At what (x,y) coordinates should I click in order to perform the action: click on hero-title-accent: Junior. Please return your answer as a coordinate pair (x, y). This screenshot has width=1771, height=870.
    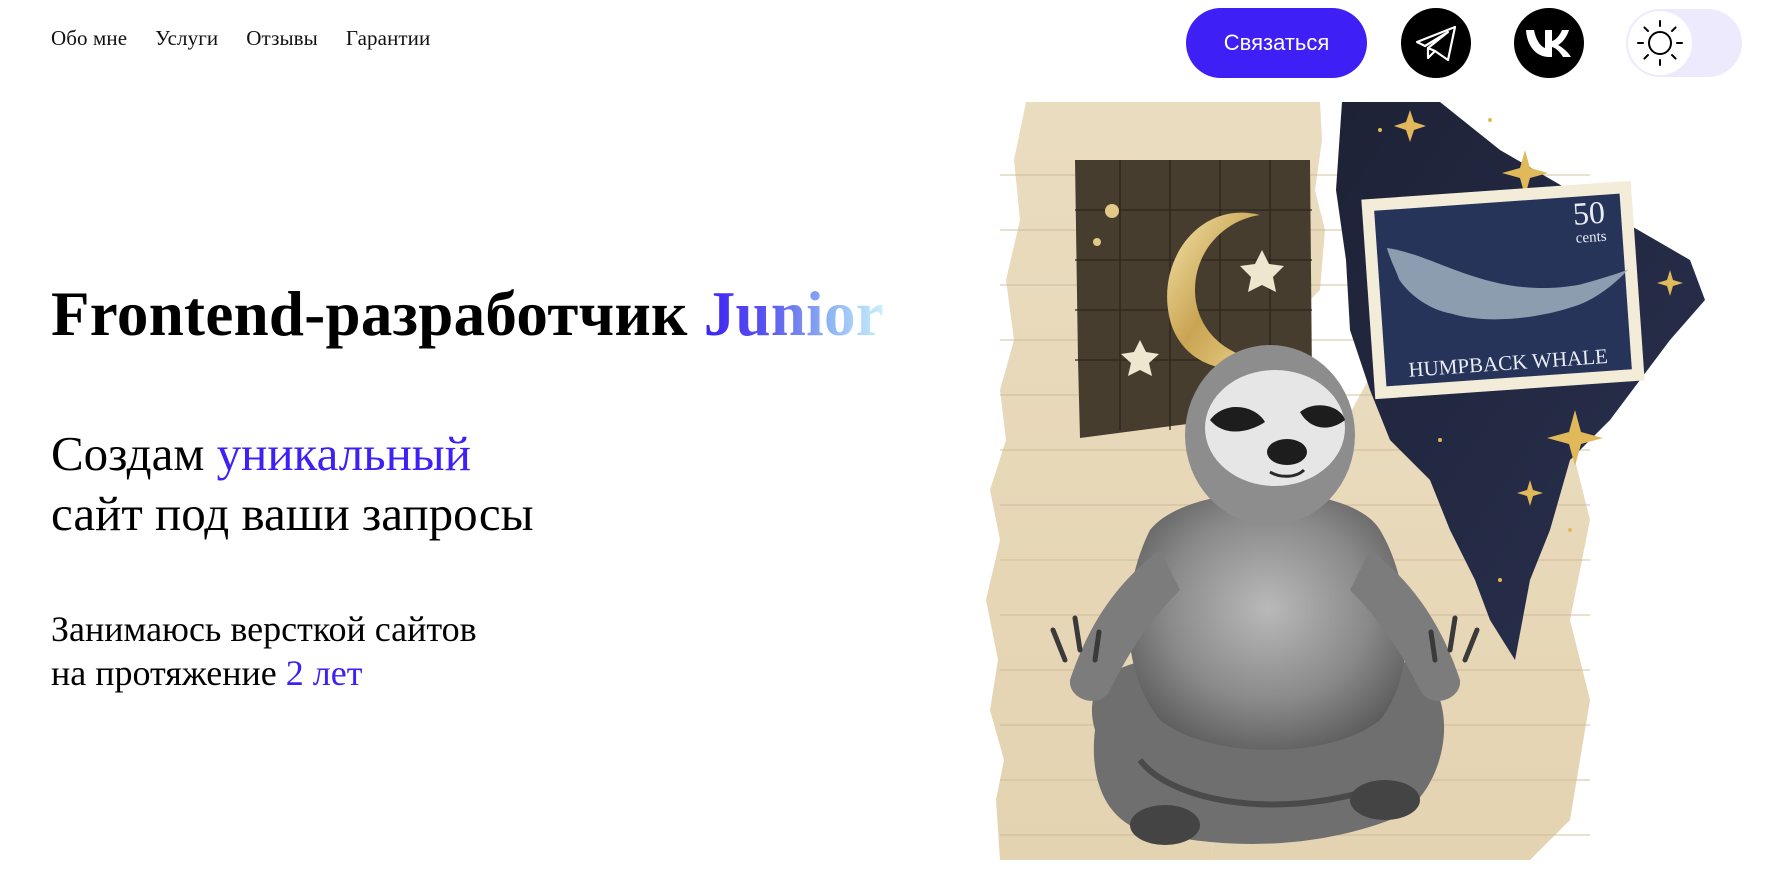
    Looking at the image, I should click on (794, 314).